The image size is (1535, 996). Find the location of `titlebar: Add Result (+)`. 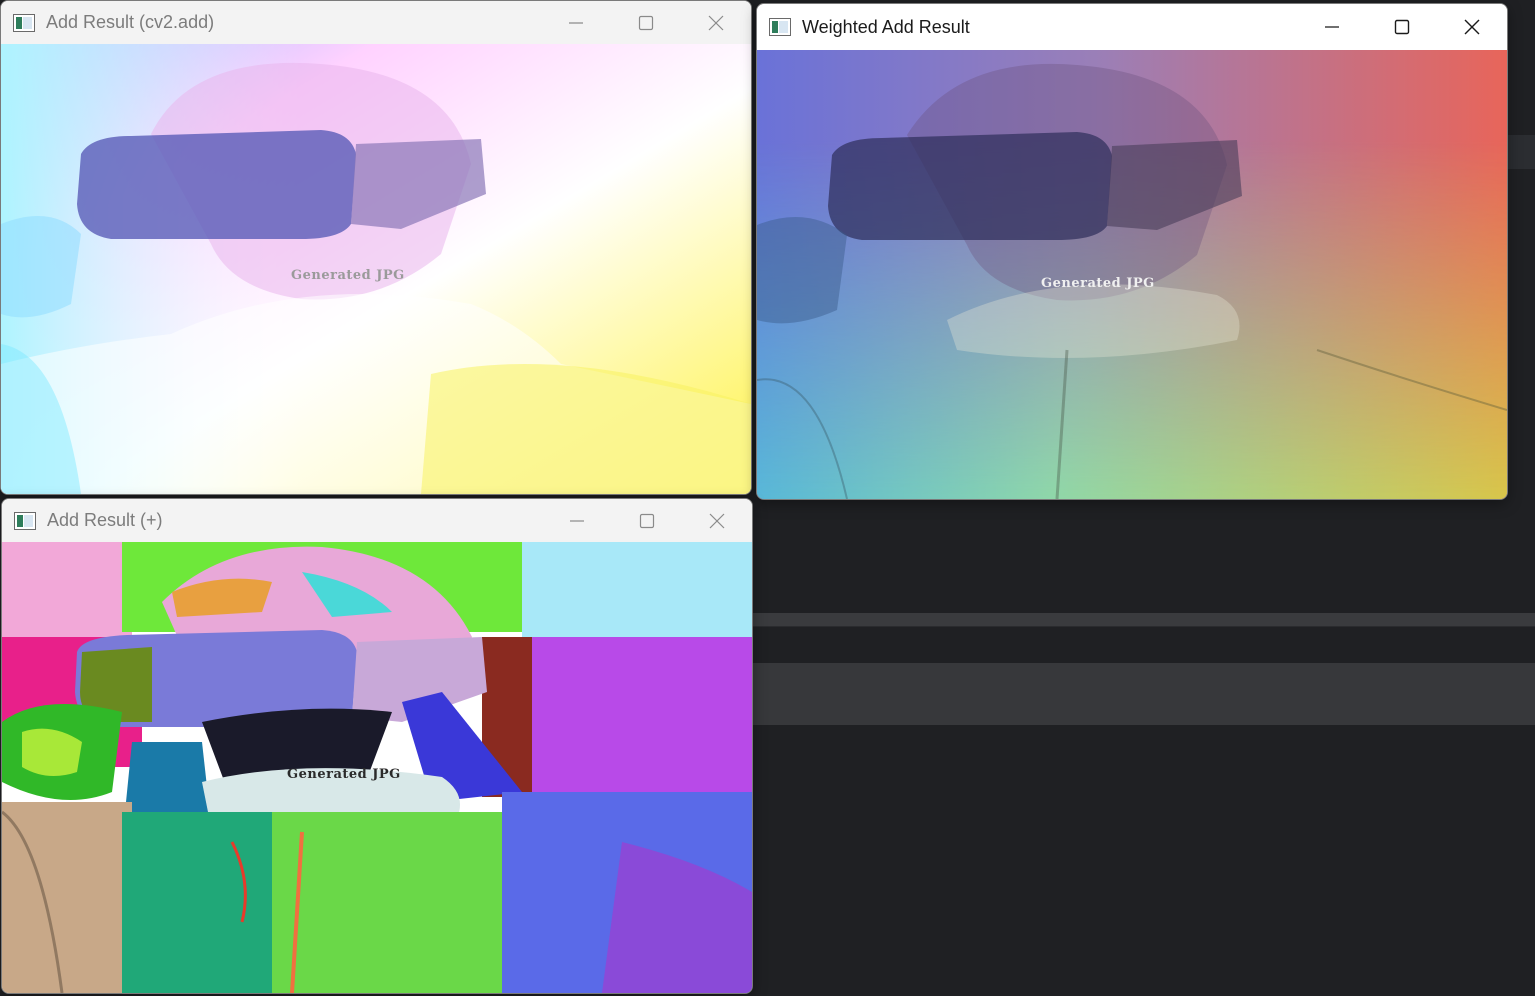

titlebar: Add Result (+) is located at coordinates (377, 520).